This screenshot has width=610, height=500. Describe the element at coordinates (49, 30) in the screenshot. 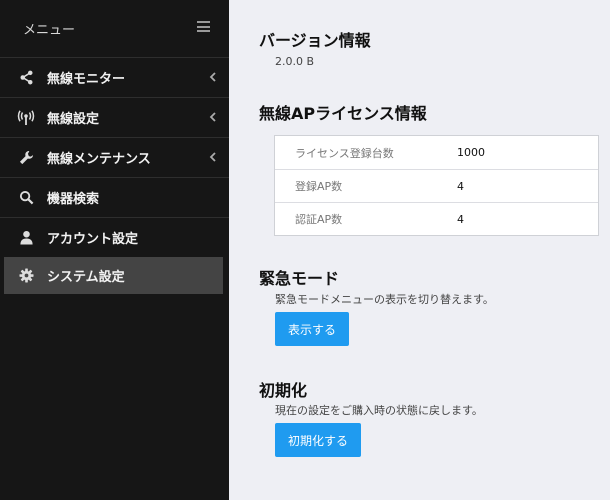

I see `sidebar-title: メニュー` at that location.